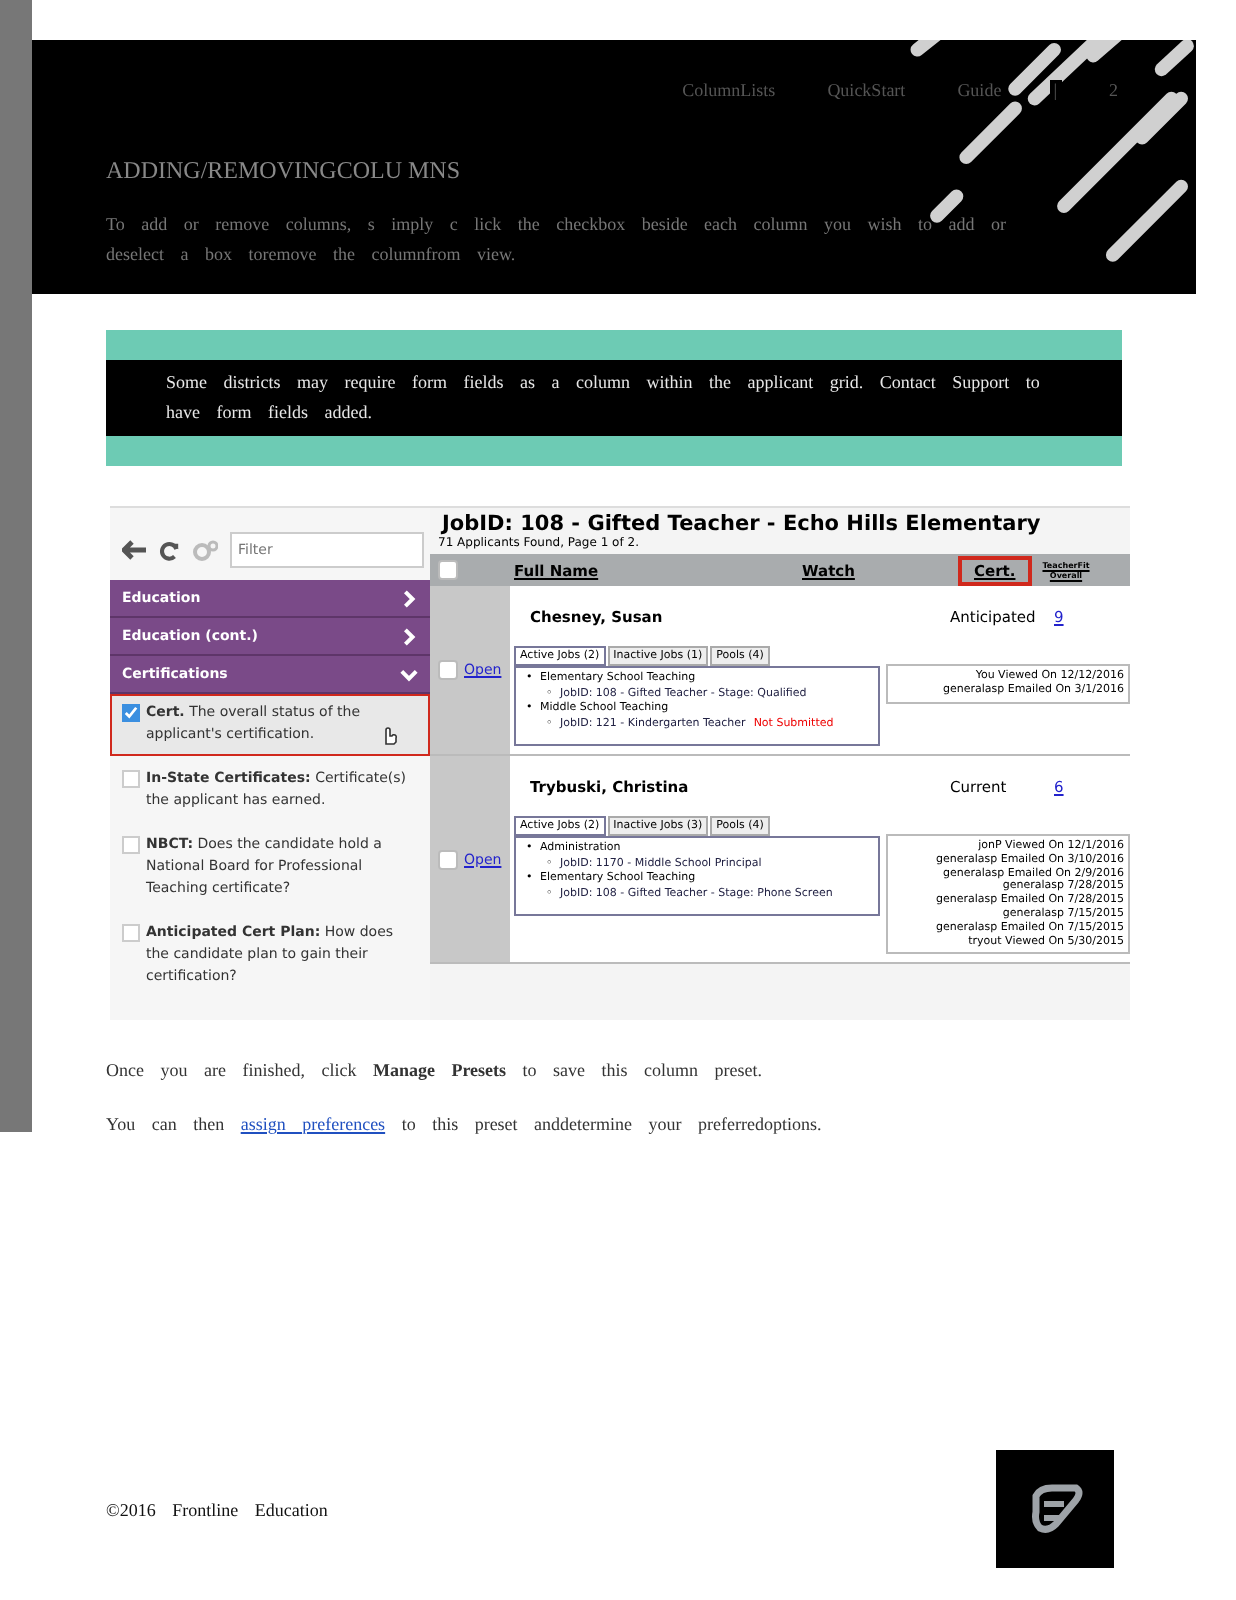 This screenshot has height=1600, width=1236. What do you see at coordinates (614, 398) in the screenshot?
I see `note-text: Some districts may require form fields as a column within the applicant grid. Contact Support to have form fields added.` at bounding box center [614, 398].